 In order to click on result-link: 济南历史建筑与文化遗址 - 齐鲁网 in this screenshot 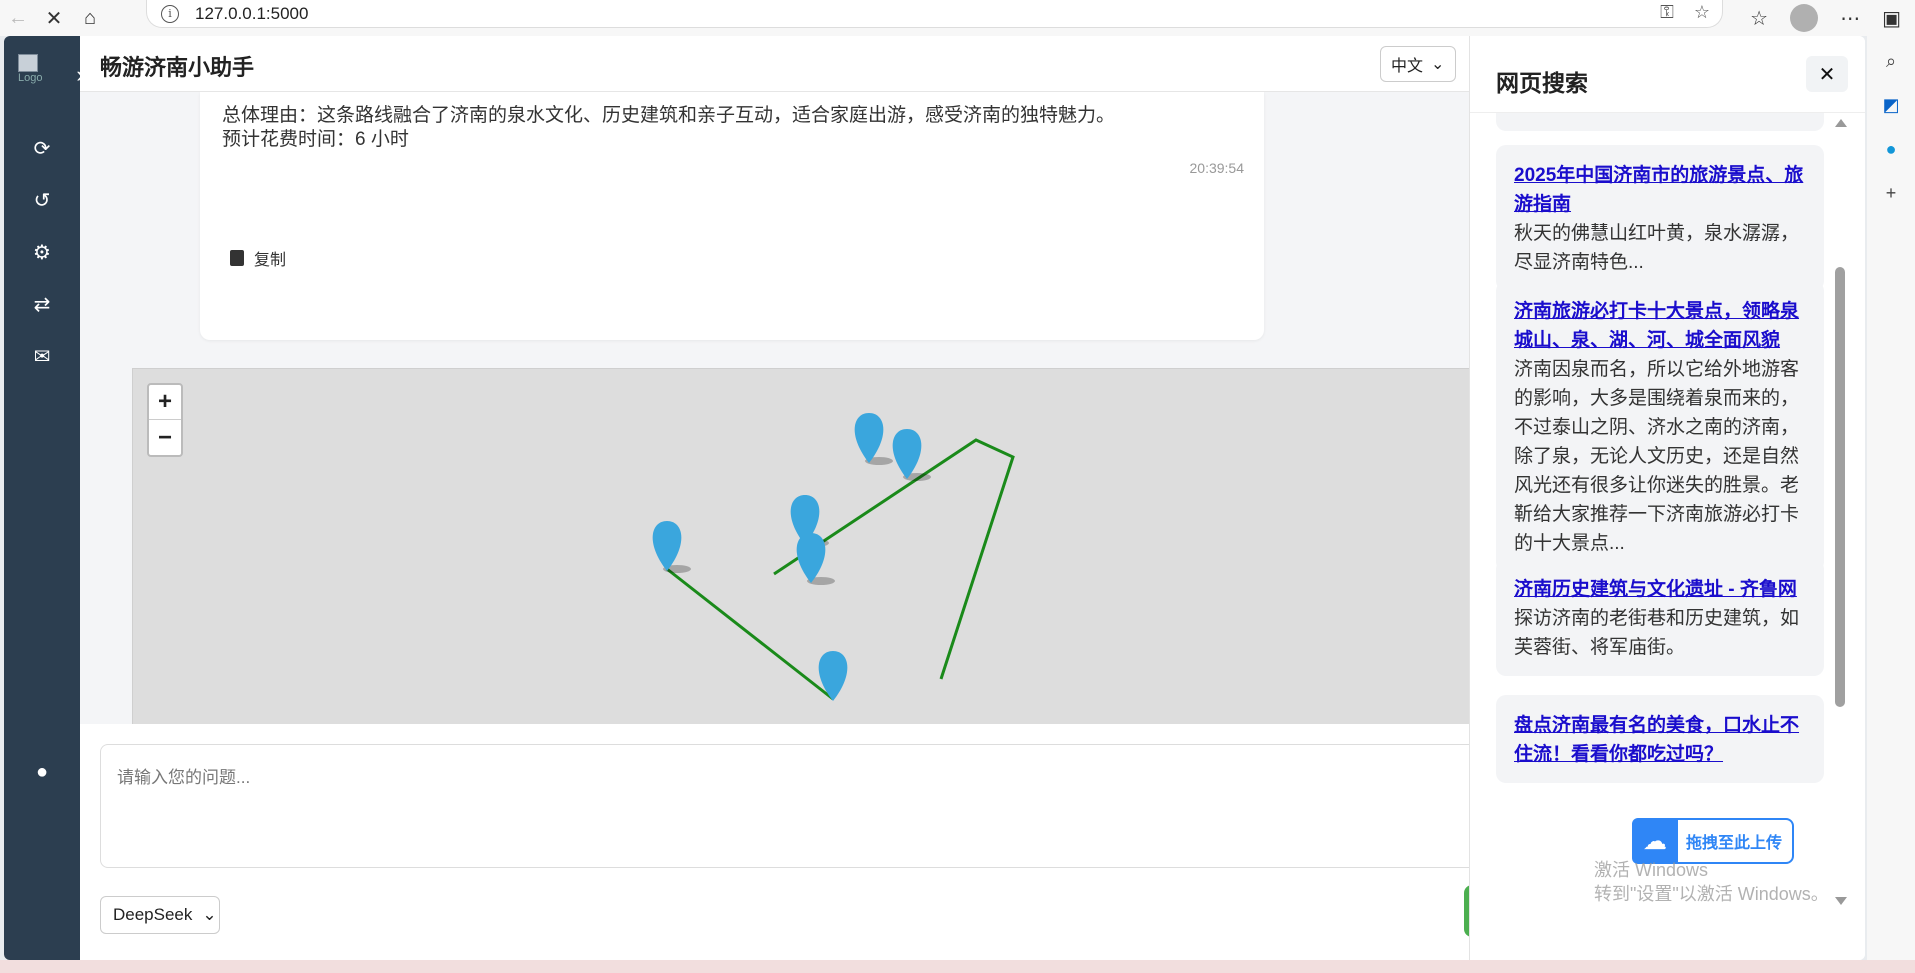, I will do `click(1661, 589)`.